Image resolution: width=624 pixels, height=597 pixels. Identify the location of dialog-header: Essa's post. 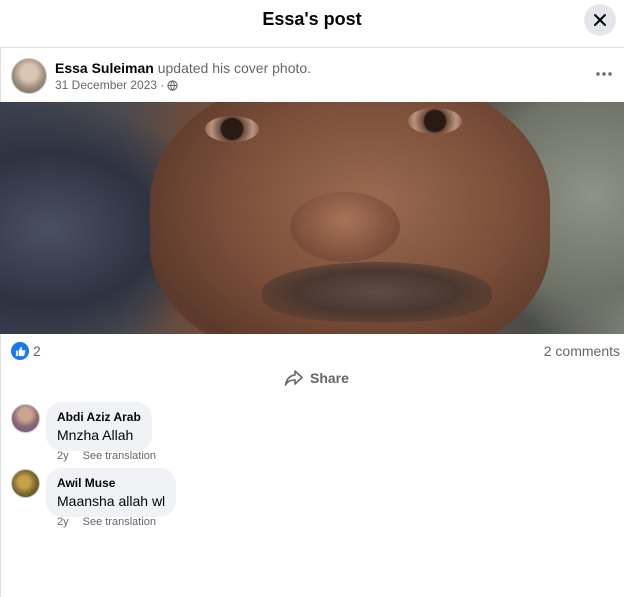
(312, 24).